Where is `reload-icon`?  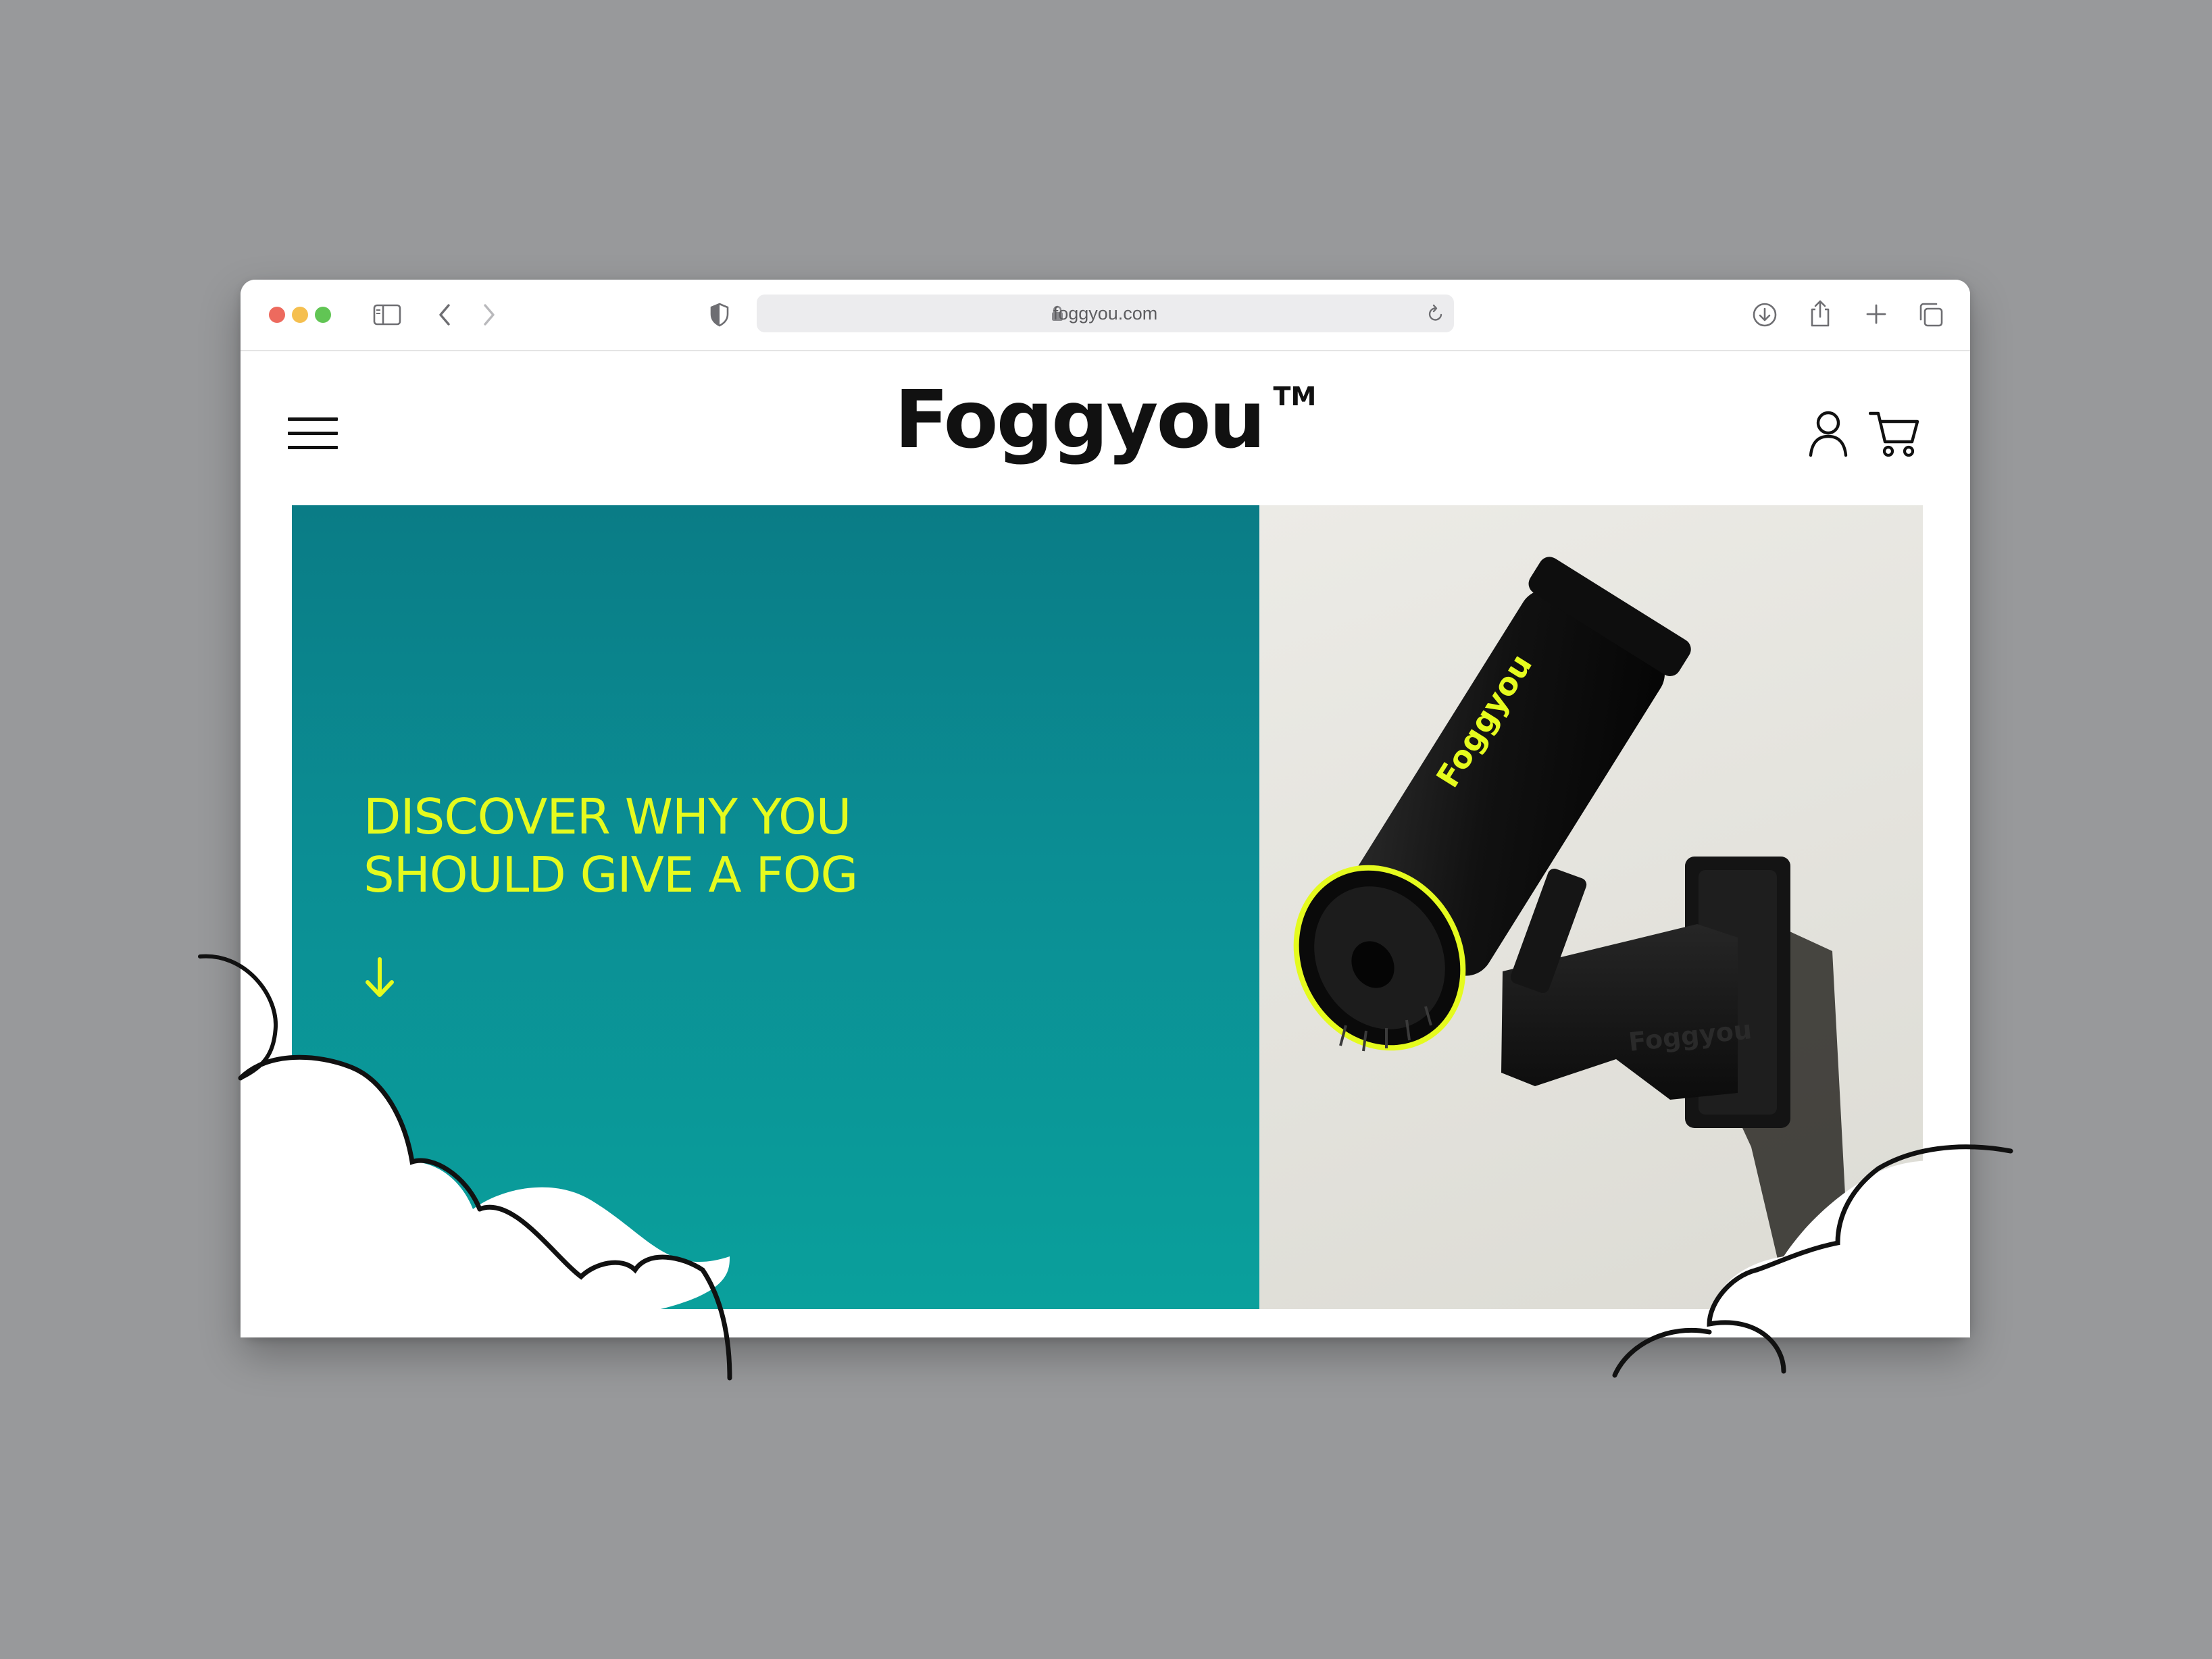
reload-icon is located at coordinates (1435, 314).